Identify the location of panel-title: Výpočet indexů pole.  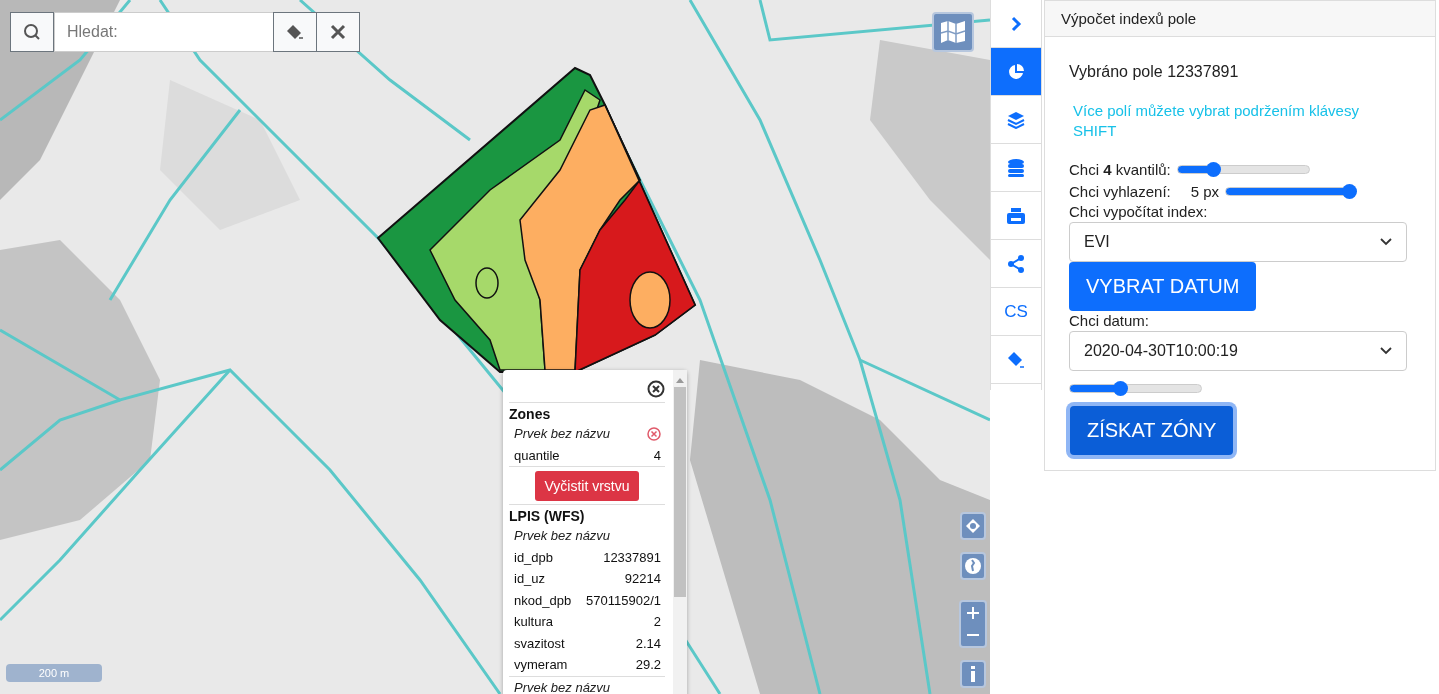
(1240, 19).